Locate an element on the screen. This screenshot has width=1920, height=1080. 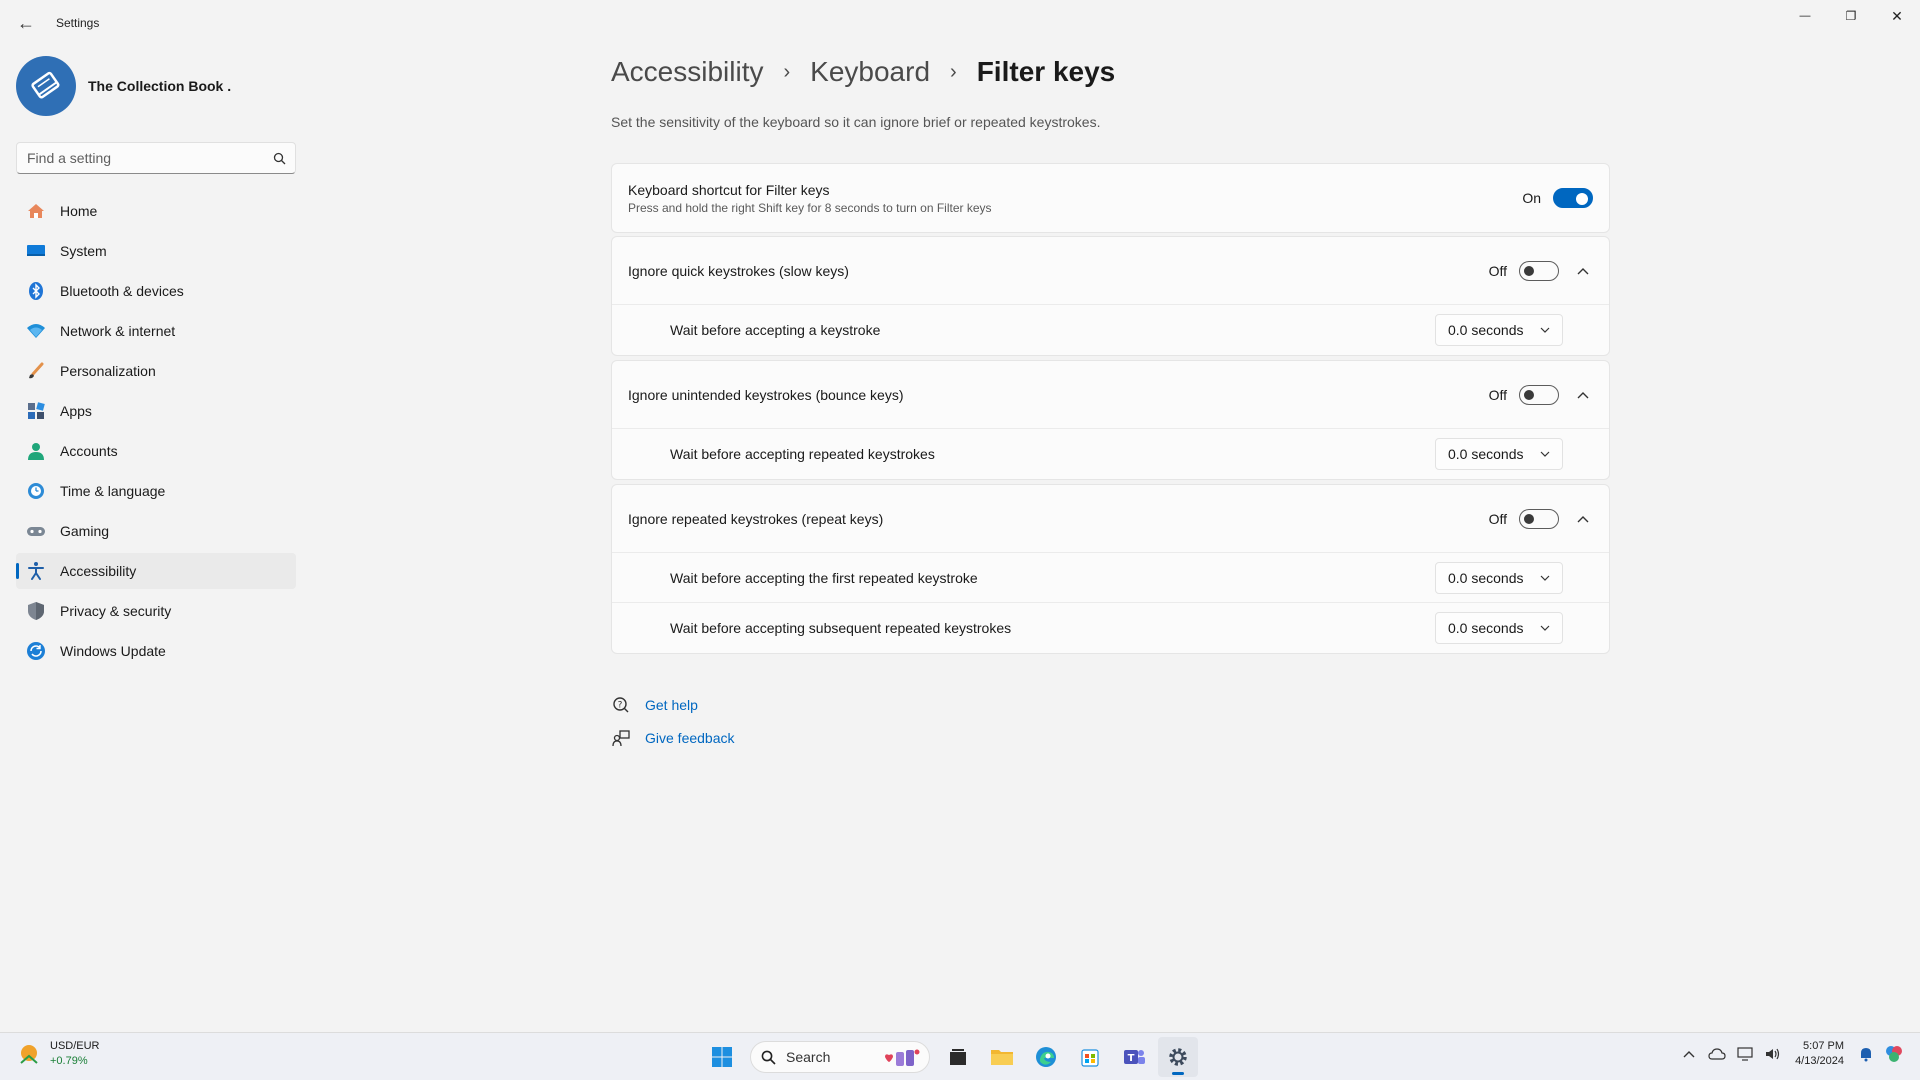
stock-widget: USD/EUR +0.79% is located at coordinates (58, 1054).